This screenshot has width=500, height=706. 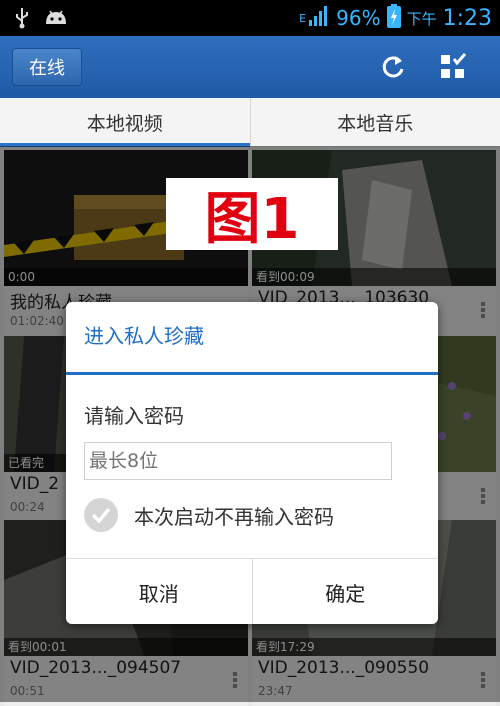 What do you see at coordinates (101, 515) in the screenshot?
I see `check-icon` at bounding box center [101, 515].